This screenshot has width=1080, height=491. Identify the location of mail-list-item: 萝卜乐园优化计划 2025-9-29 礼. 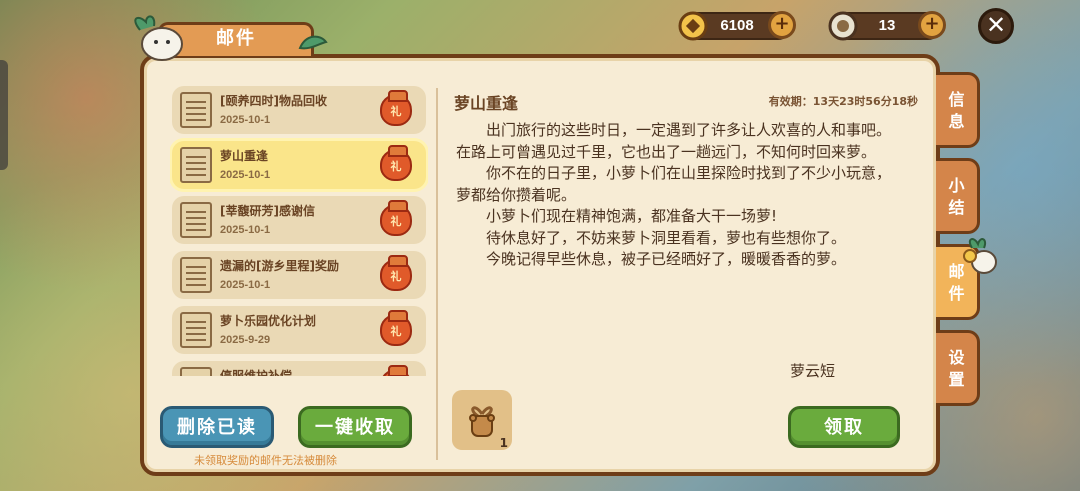
(299, 330).